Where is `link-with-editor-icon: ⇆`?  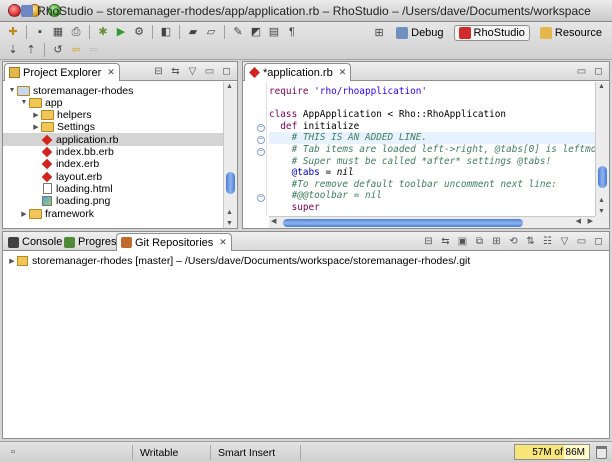
link-with-editor-icon: ⇆ is located at coordinates (175, 71).